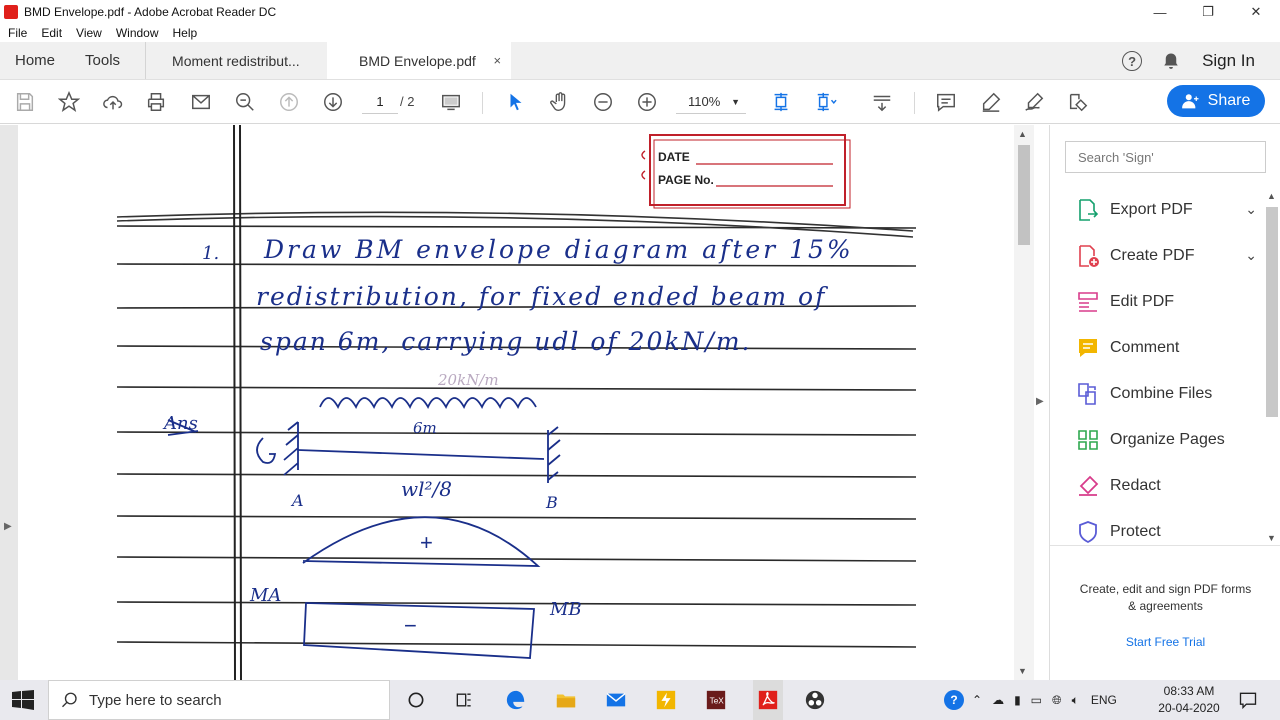 The width and height of the screenshot is (1280, 720). What do you see at coordinates (1157, 440) in the screenshot?
I see `tool-organize-pages: Organize Pages` at bounding box center [1157, 440].